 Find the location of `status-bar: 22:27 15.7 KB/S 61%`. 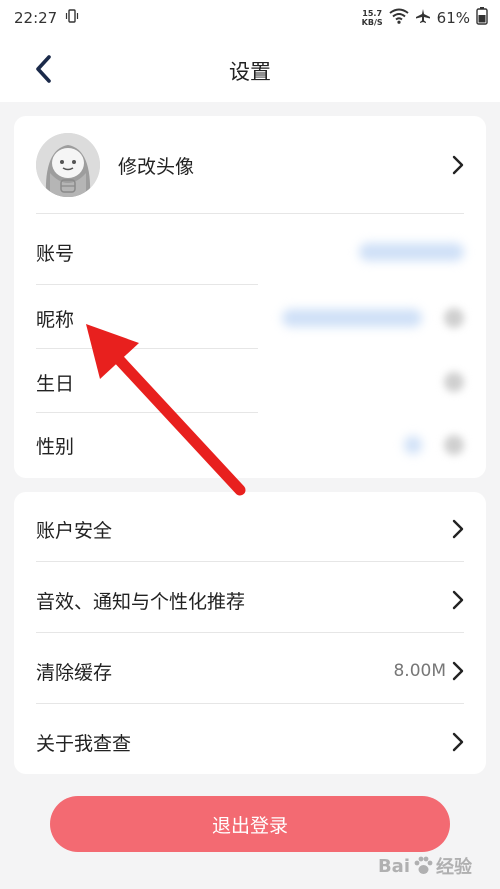

status-bar: 22:27 15.7 KB/S 61% is located at coordinates (250, 18).